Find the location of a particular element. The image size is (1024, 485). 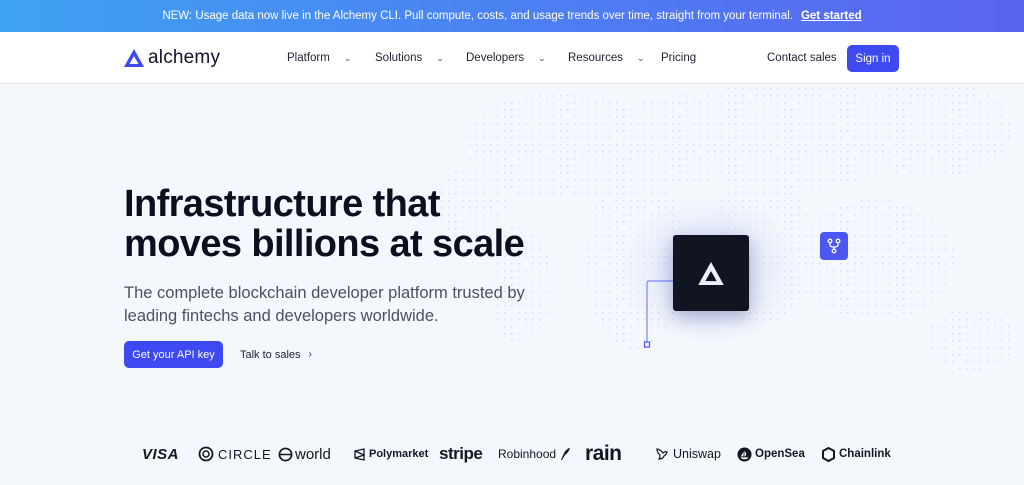

nav-item-pricing: Pricing is located at coordinates (678, 58).